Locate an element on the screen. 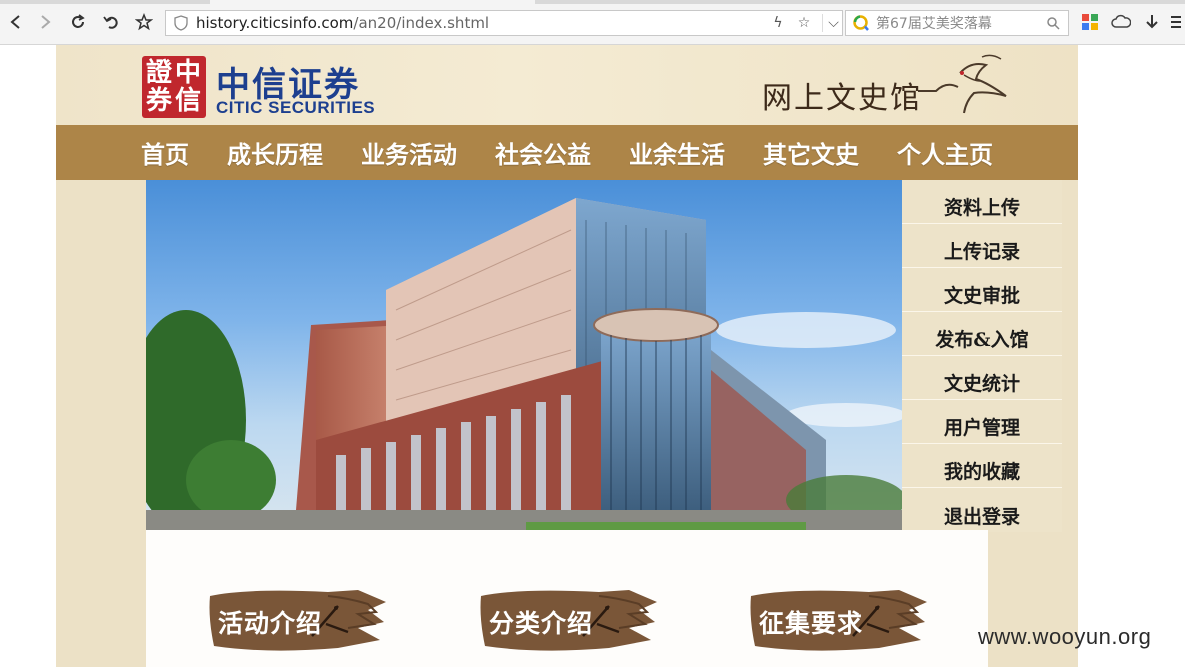 The height and width of the screenshot is (667, 1185). category-intro-label: 分类介绍 is located at coordinates (541, 623).